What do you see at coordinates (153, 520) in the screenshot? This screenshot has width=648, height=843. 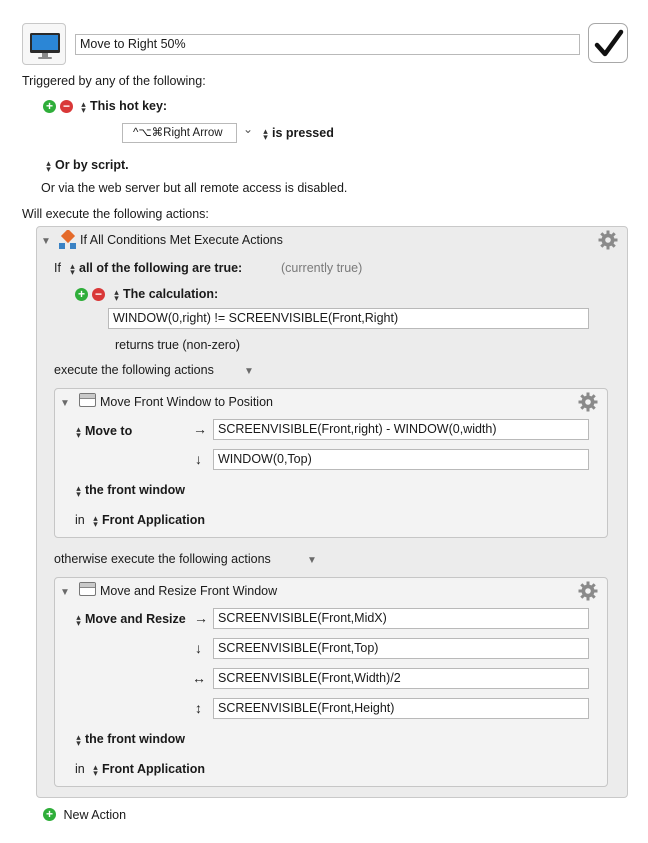 I see `move-application-label: Front Application` at bounding box center [153, 520].